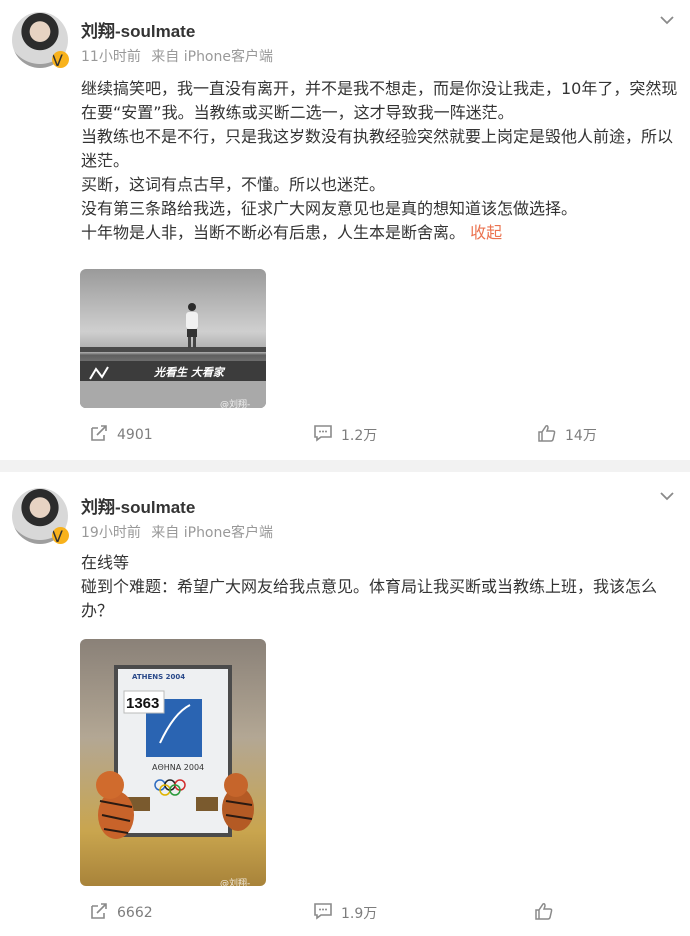 Image resolution: width=690 pixels, height=936 pixels. Describe the element at coordinates (178, 767) in the screenshot. I see `frame-bottom-text: ΑΘΗΝΑ 2004` at that location.